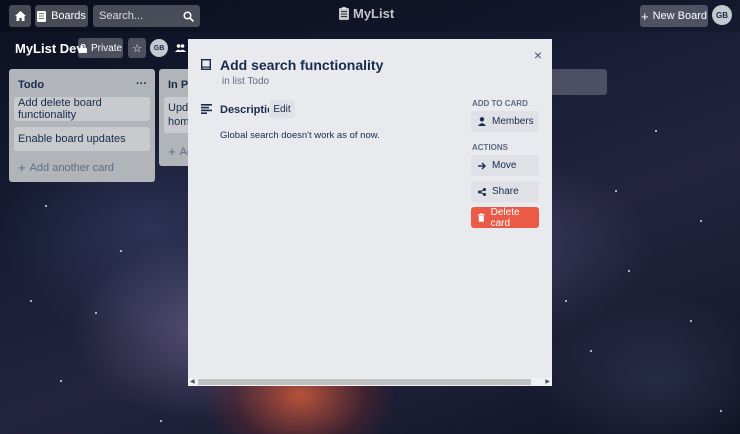 The image size is (740, 434). I want to click on close-button: ×, so click(538, 55).